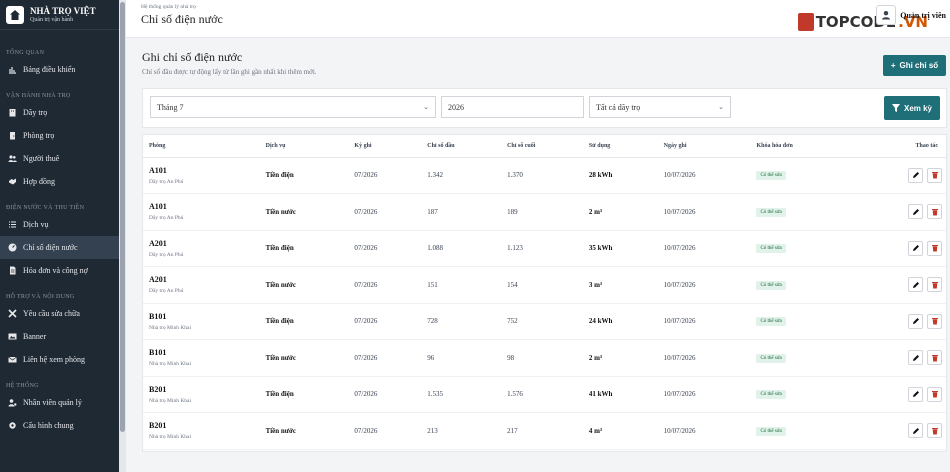 This screenshot has height=472, width=950. I want to click on start-reading-cell: 213, so click(461, 431).